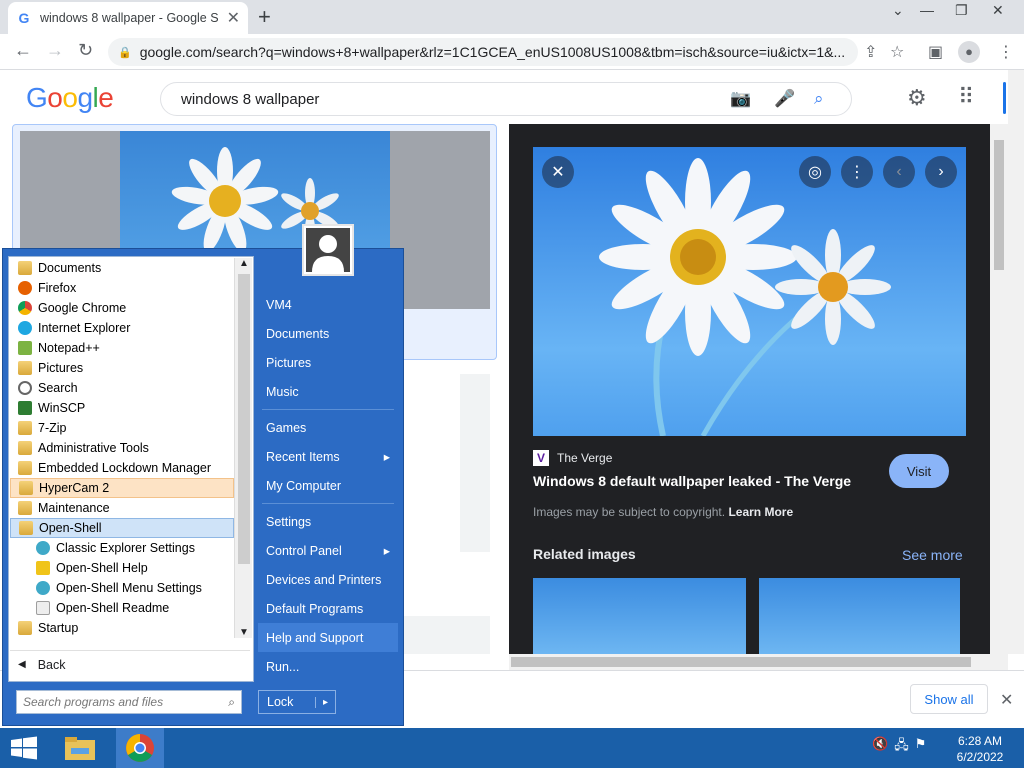 This screenshot has width=1024, height=768. I want to click on back-button: ◀ Back, so click(130, 664).